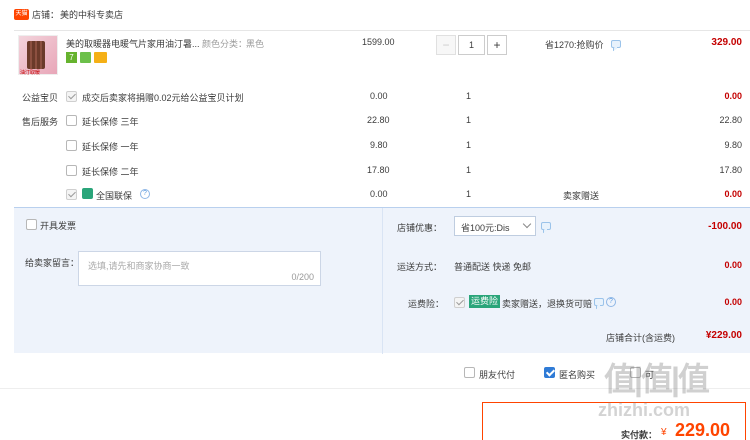  I want to click on shop-name-link: 美的中科专卖店, so click(91, 14).